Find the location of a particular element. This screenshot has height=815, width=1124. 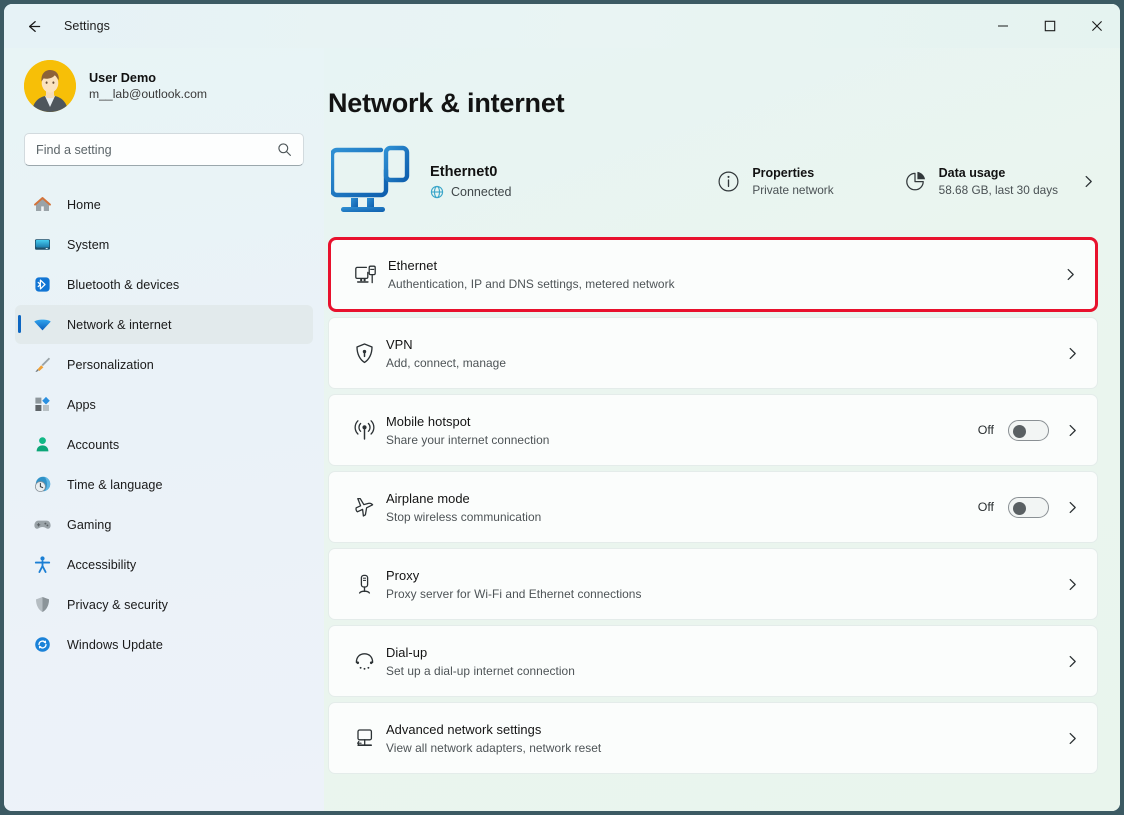

airplane-mode-toggle is located at coordinates (1028, 507).